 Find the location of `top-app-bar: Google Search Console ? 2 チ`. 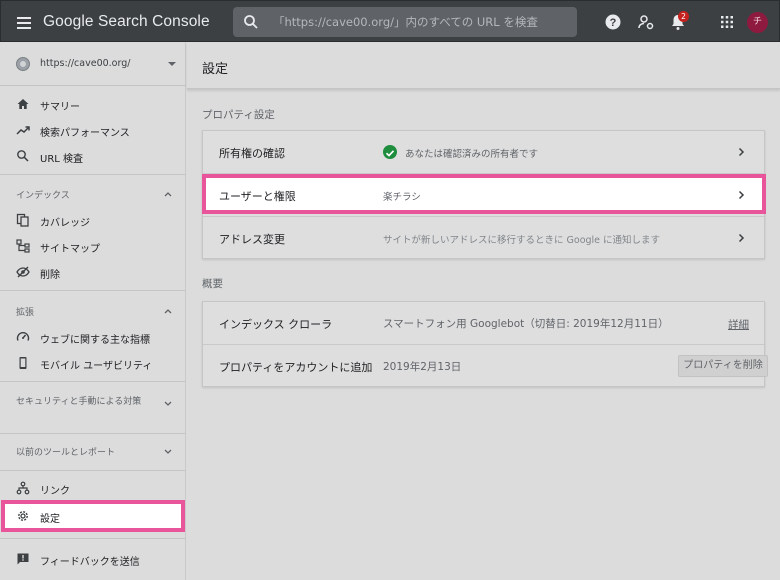

top-app-bar: Google Search Console ? 2 チ is located at coordinates (390, 21).